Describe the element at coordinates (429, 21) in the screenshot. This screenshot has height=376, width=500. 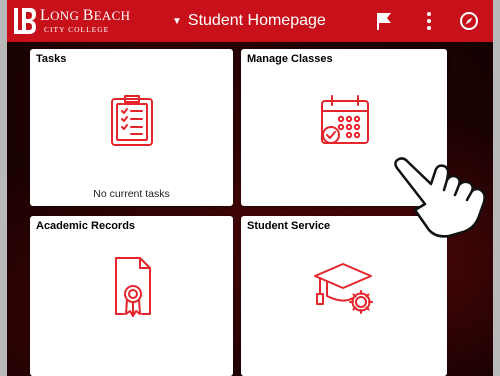
I see `more-vertical-icon` at that location.